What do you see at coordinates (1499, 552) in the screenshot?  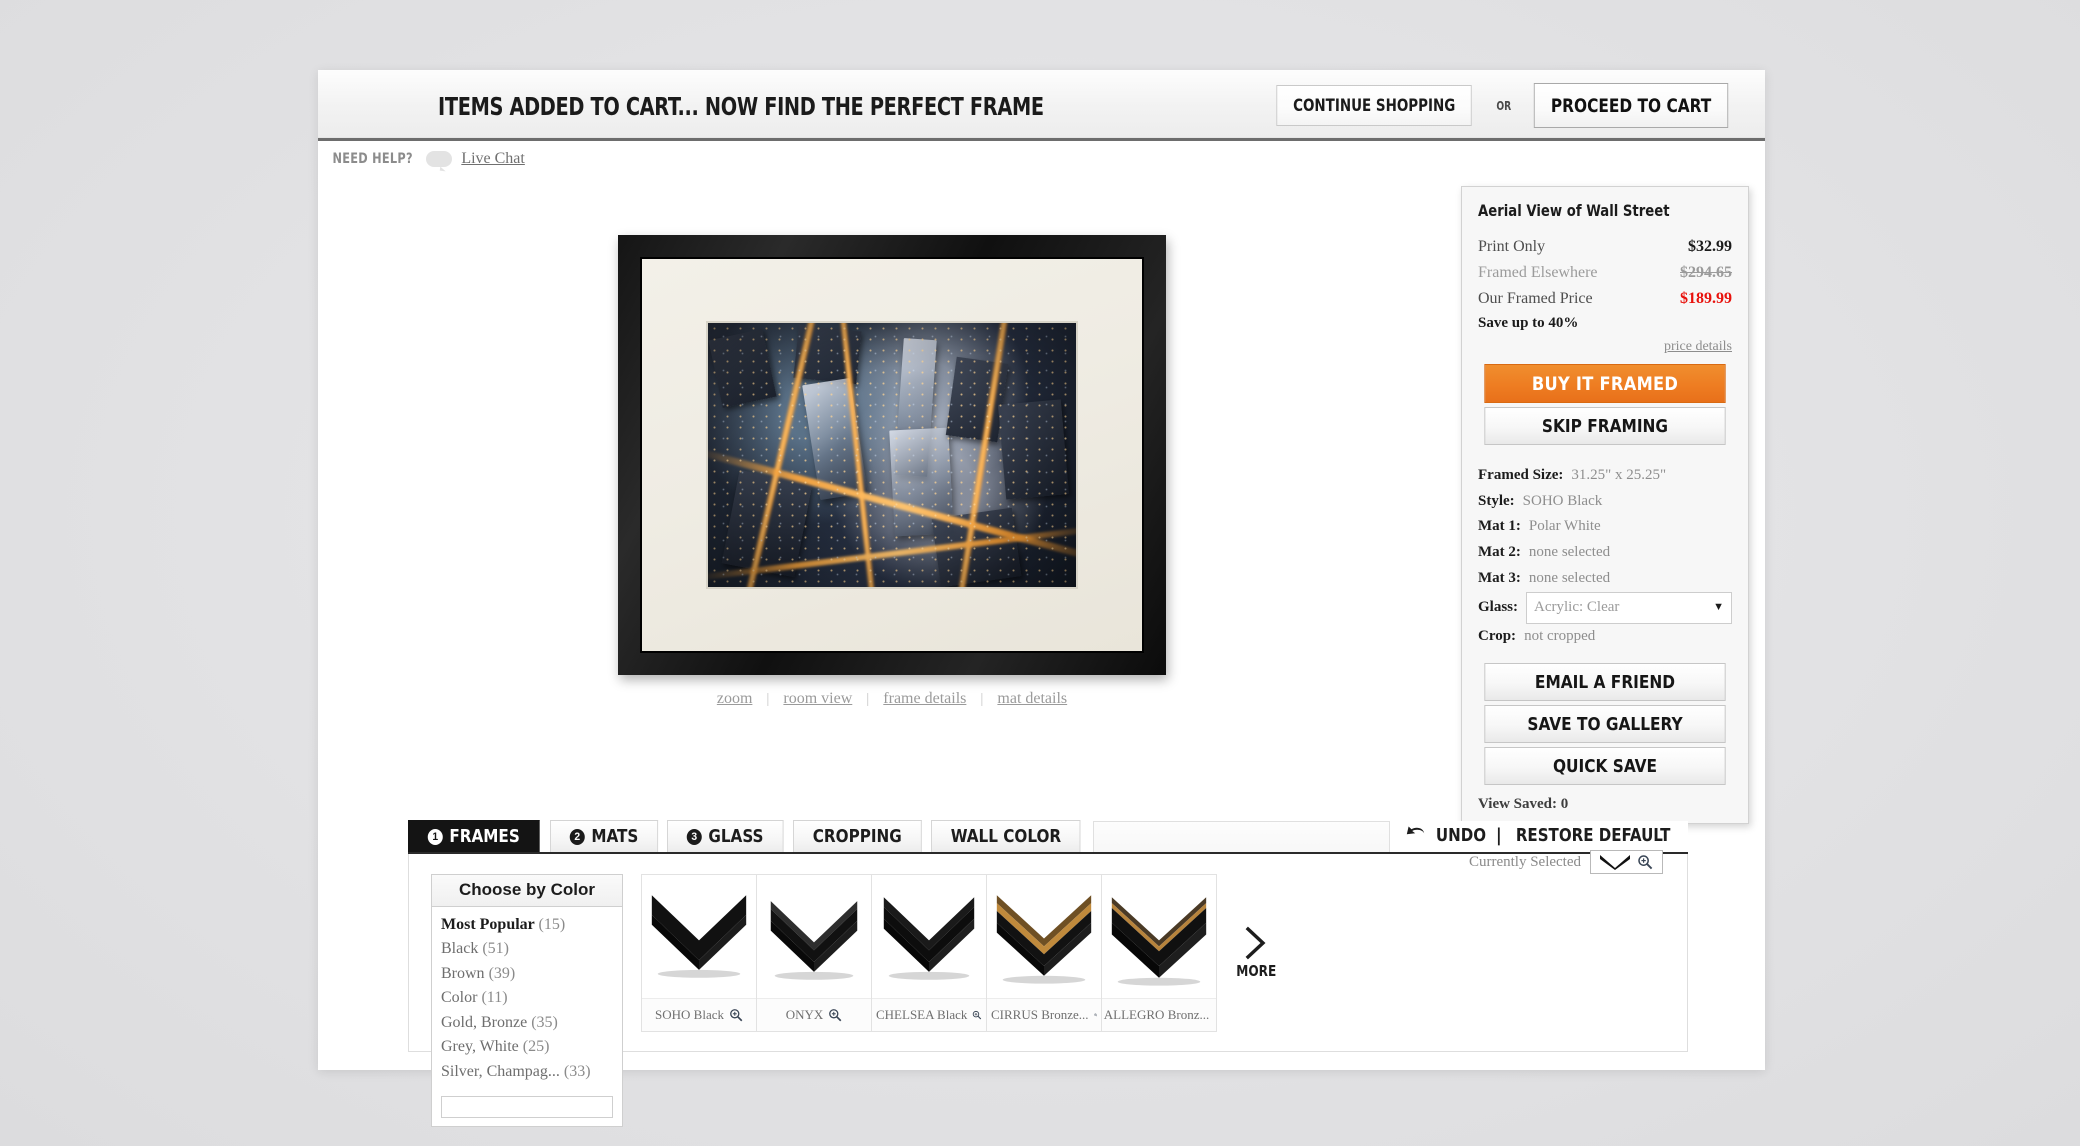 I see `spec-key: Mat 2:` at bounding box center [1499, 552].